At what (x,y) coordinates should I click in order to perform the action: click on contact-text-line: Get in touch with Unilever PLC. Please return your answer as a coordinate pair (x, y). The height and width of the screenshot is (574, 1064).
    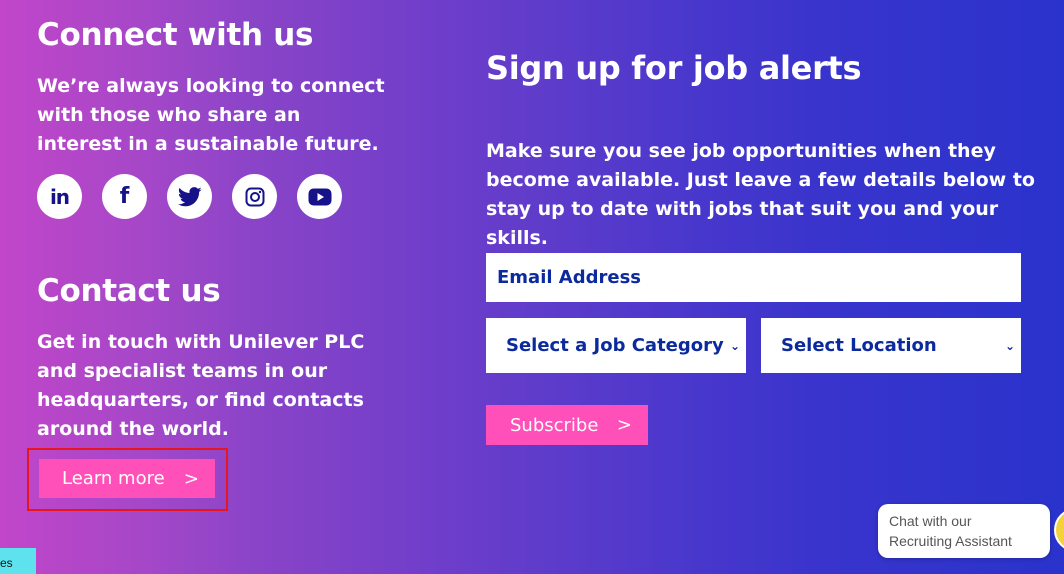
    Looking at the image, I should click on (201, 342).